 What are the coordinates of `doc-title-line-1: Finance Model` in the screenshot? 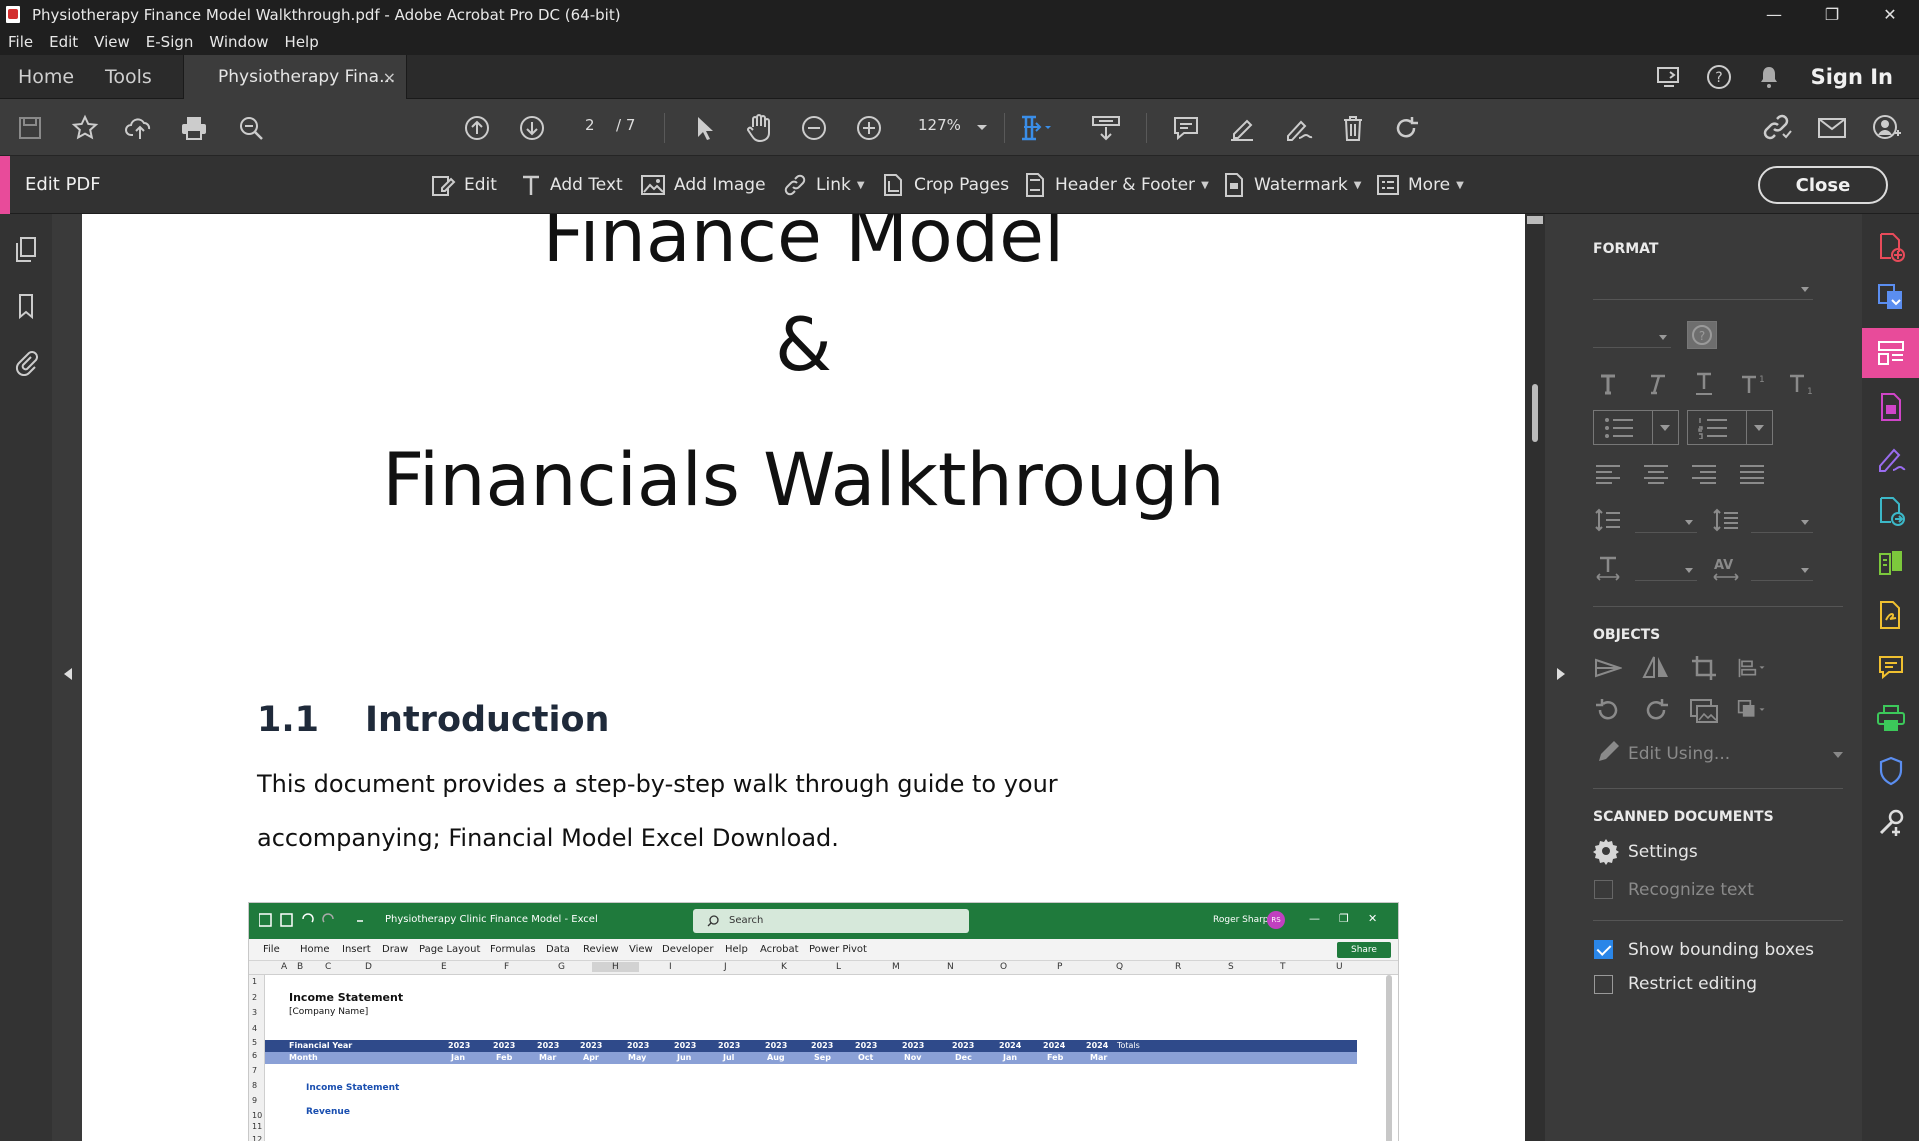 It's located at (803, 243).